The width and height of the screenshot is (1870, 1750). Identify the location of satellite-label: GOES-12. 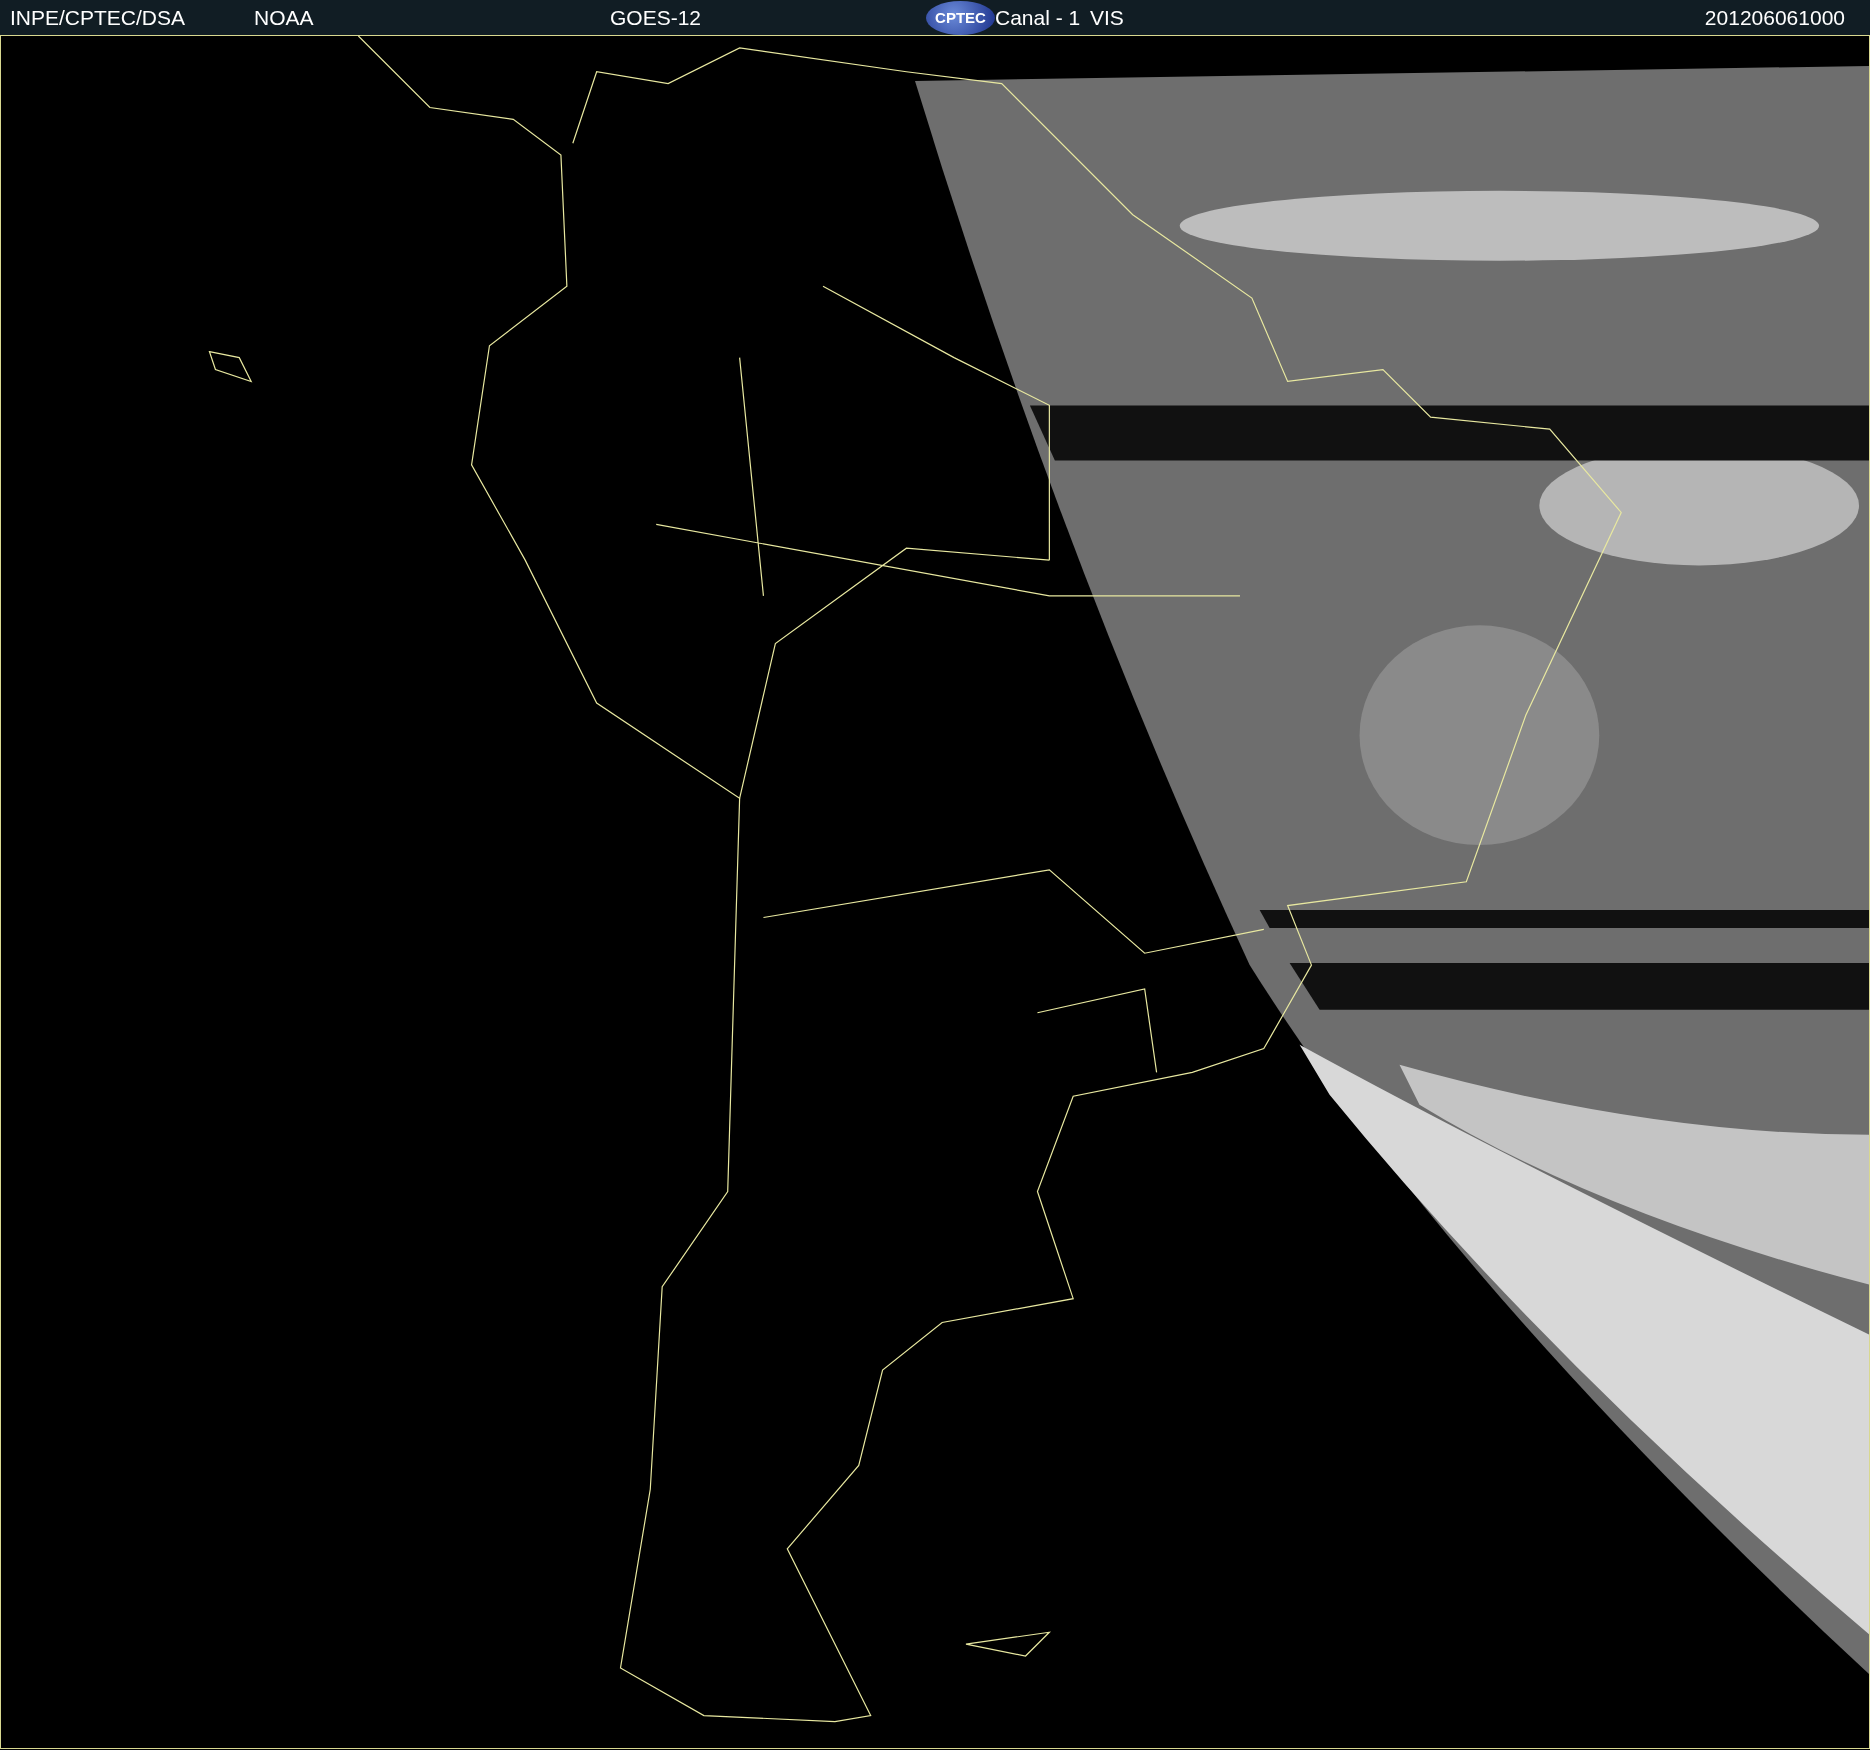
(656, 17).